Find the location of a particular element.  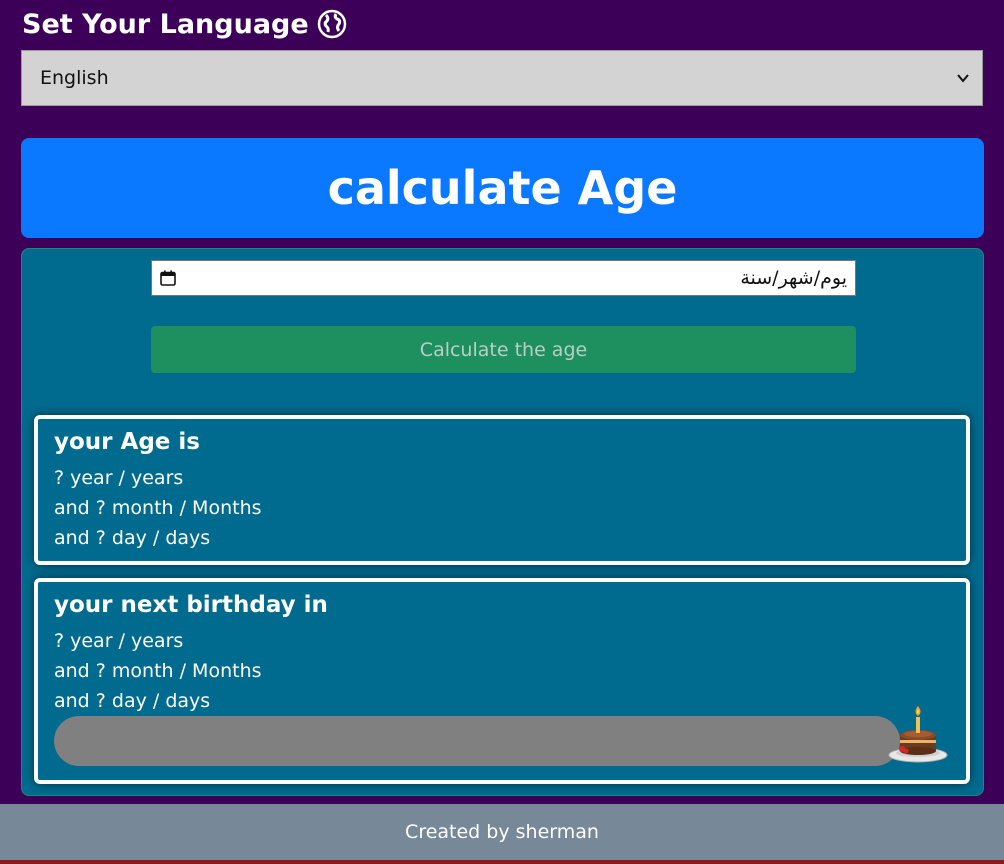

globe-icon is located at coordinates (331, 24).